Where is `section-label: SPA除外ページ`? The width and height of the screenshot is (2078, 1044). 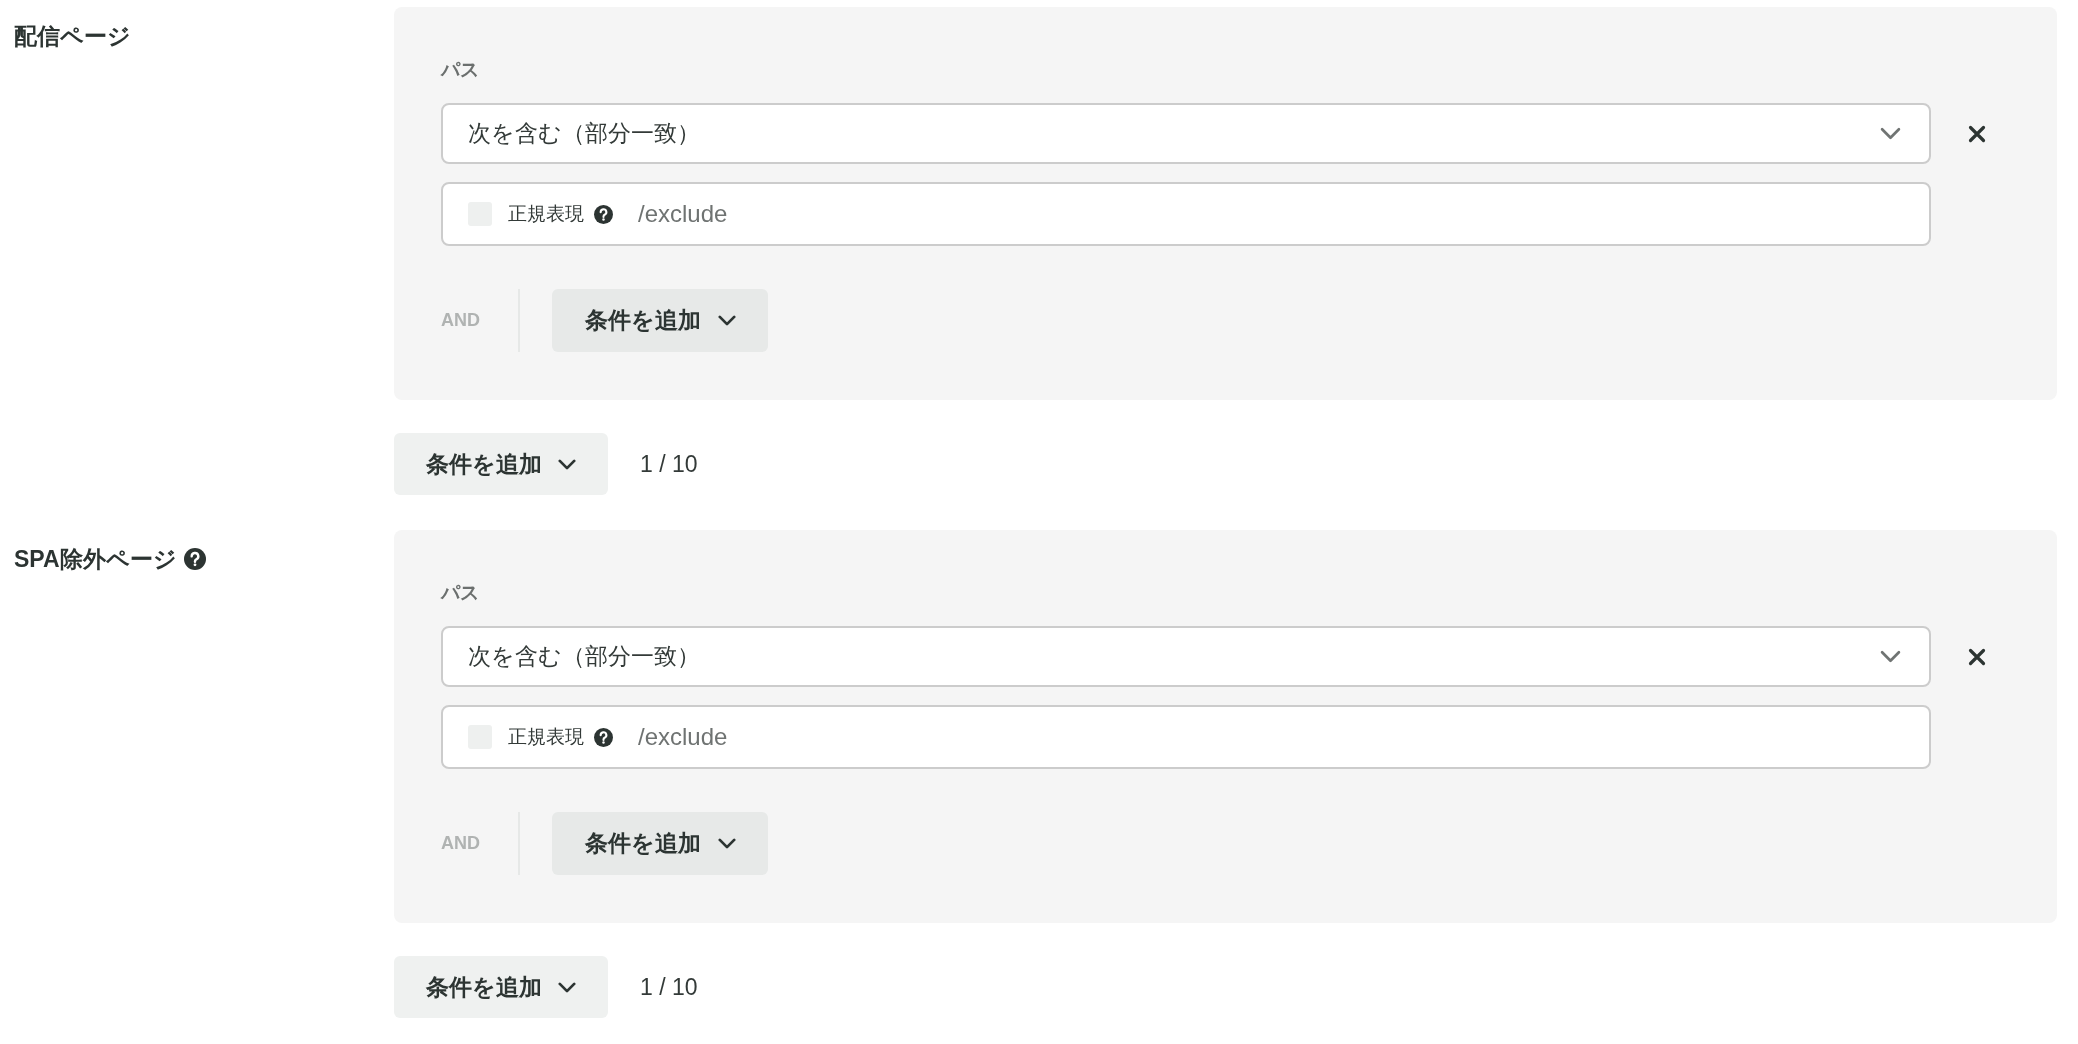
section-label: SPA除外ページ is located at coordinates (95, 559).